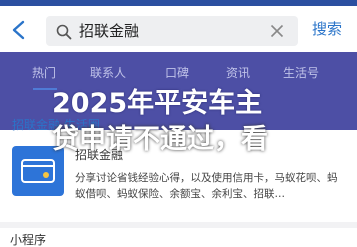 The height and width of the screenshot is (247, 357). Describe the element at coordinates (19, 30) in the screenshot. I see `back-icon` at that location.